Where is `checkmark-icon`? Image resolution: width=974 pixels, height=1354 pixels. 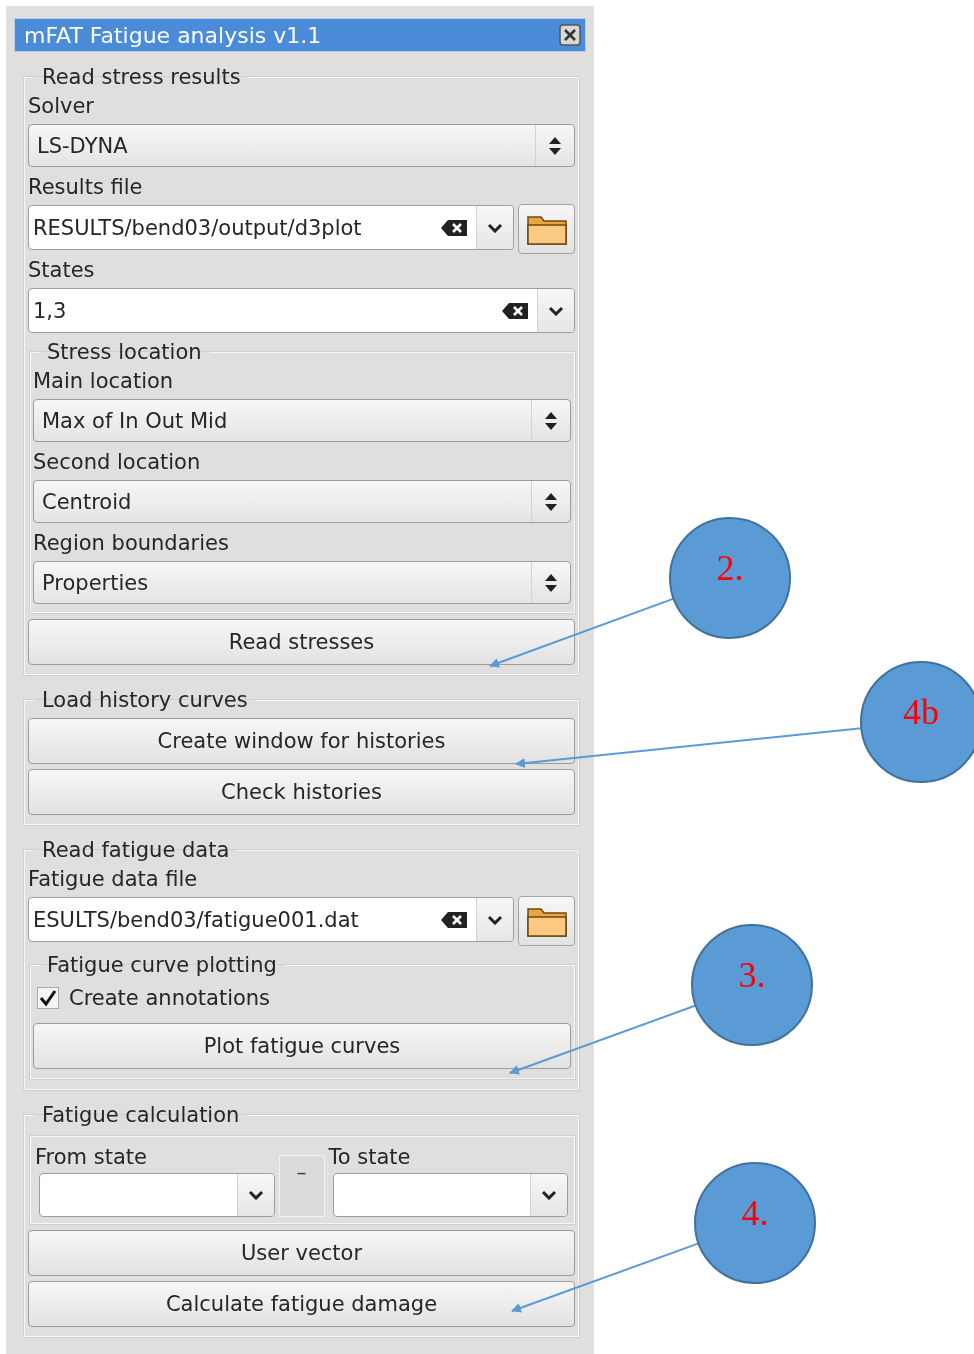
checkmark-icon is located at coordinates (48, 998).